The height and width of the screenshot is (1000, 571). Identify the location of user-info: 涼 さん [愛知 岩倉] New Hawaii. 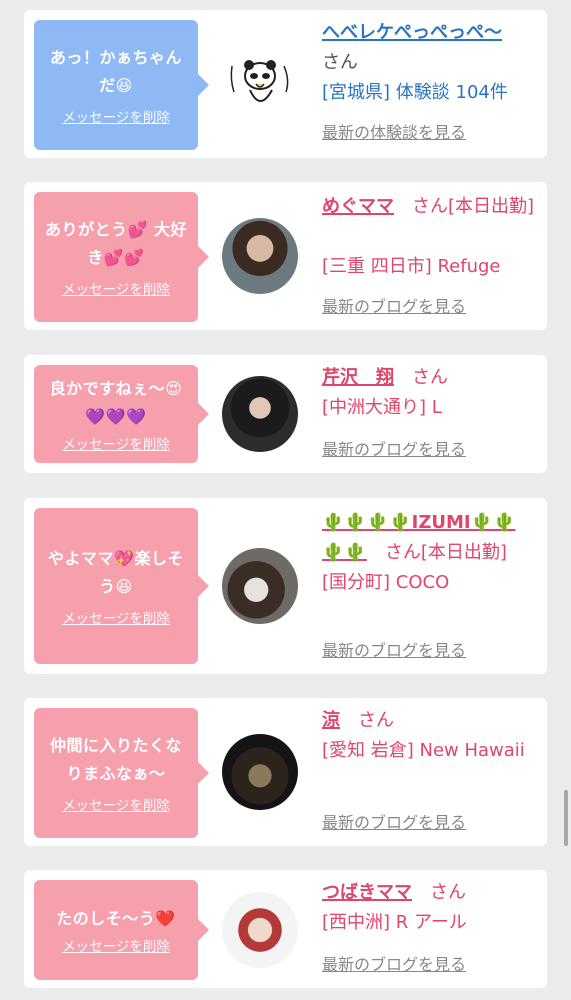
(429, 736).